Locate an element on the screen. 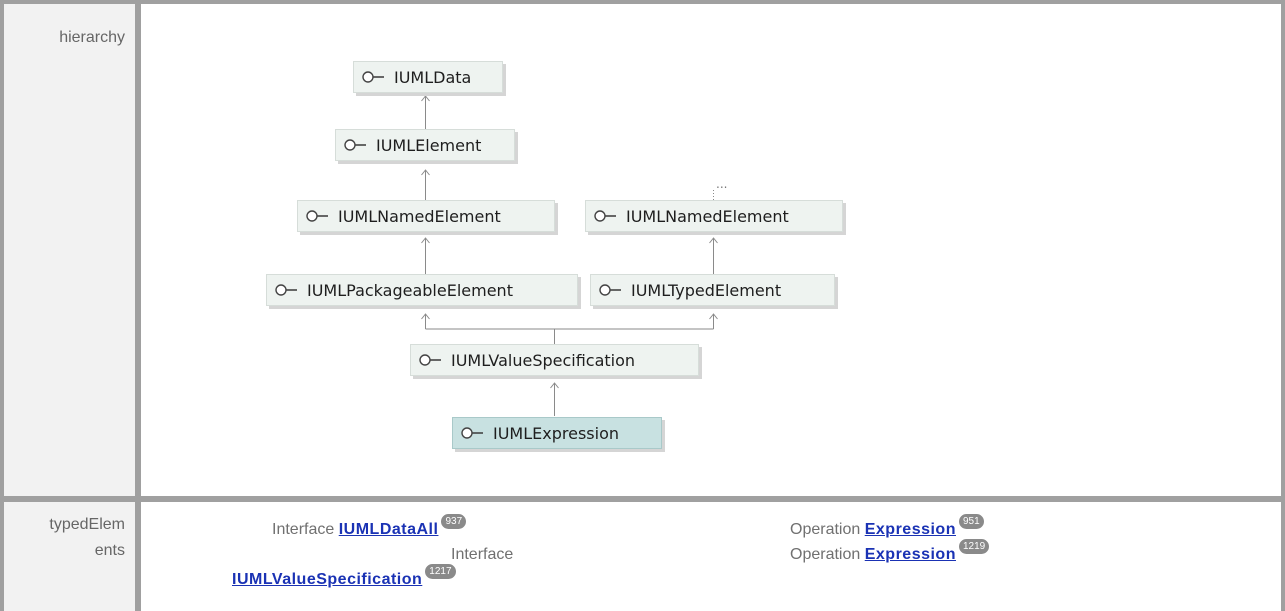  typed-element-entry: Interface IUMLDataAll 937 is located at coordinates (369, 527).